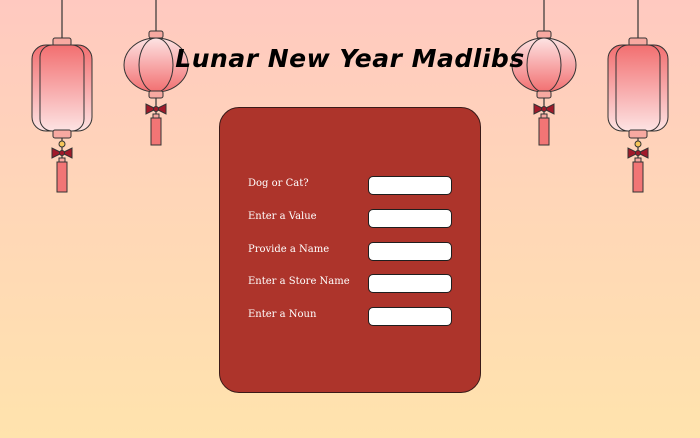 This screenshot has height=438, width=700. Describe the element at coordinates (289, 249) in the screenshot. I see `field-label: Provide a Name` at that location.